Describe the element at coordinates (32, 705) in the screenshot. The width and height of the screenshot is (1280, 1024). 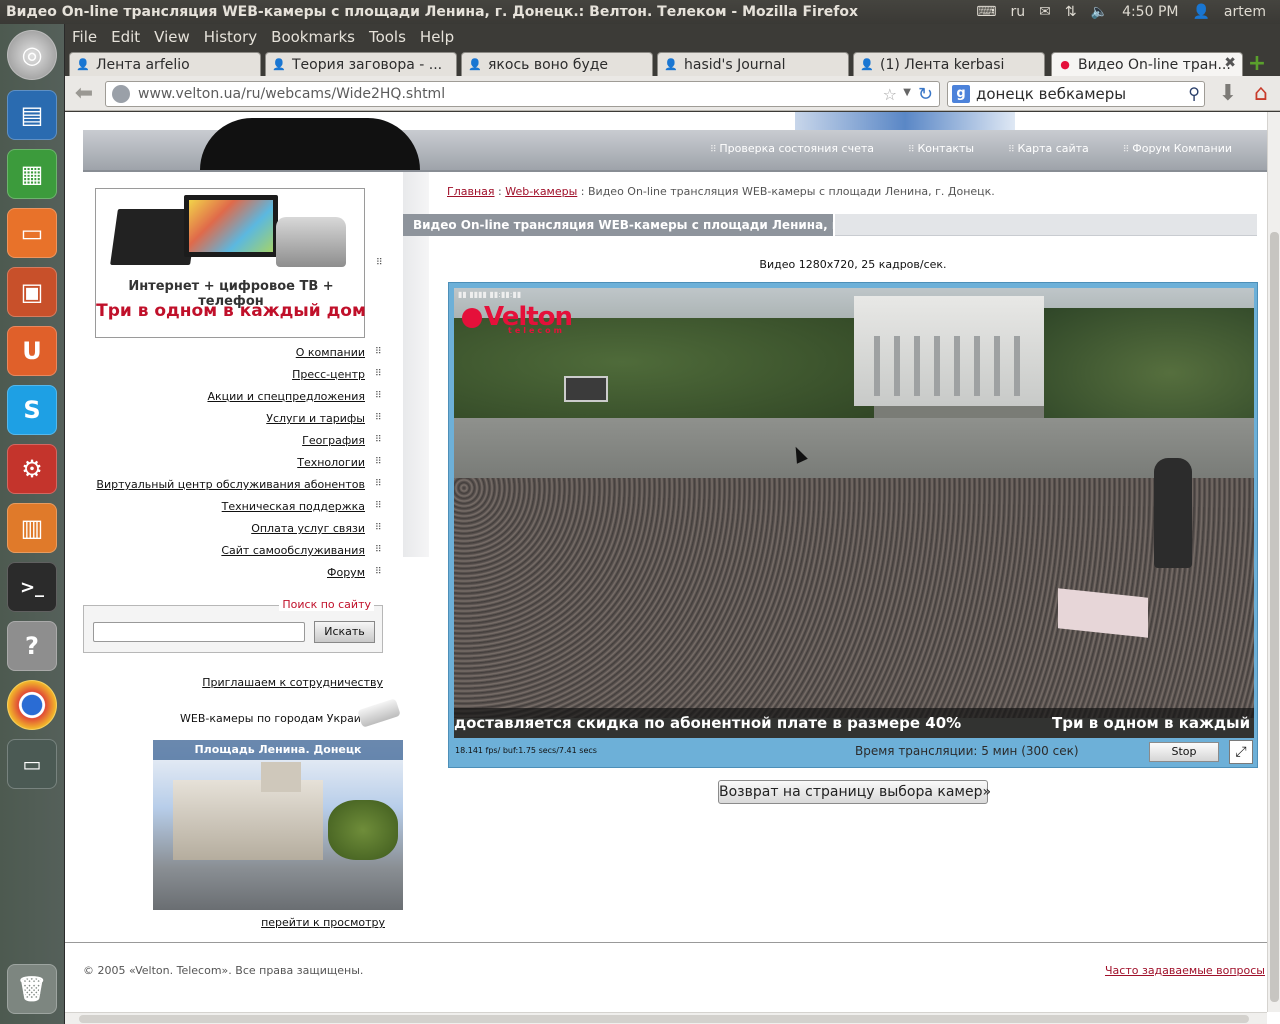
I see `chrome-icon` at that location.